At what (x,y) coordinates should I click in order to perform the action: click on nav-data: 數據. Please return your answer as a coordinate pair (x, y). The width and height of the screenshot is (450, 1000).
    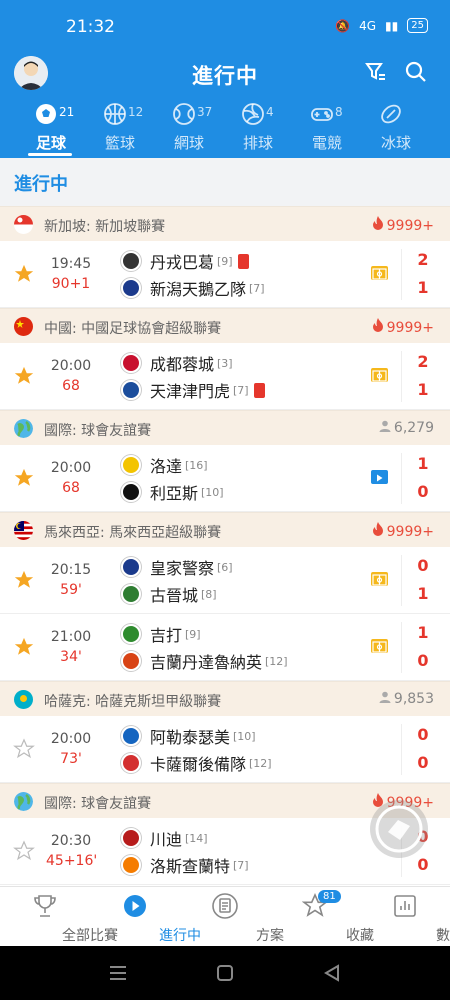
    Looking at the image, I should click on (405, 917).